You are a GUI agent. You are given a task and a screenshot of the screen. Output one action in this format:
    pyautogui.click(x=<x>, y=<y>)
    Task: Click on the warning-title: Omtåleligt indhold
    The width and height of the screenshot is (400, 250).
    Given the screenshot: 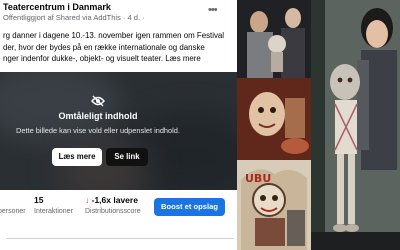 What is the action you would take?
    pyautogui.click(x=98, y=116)
    